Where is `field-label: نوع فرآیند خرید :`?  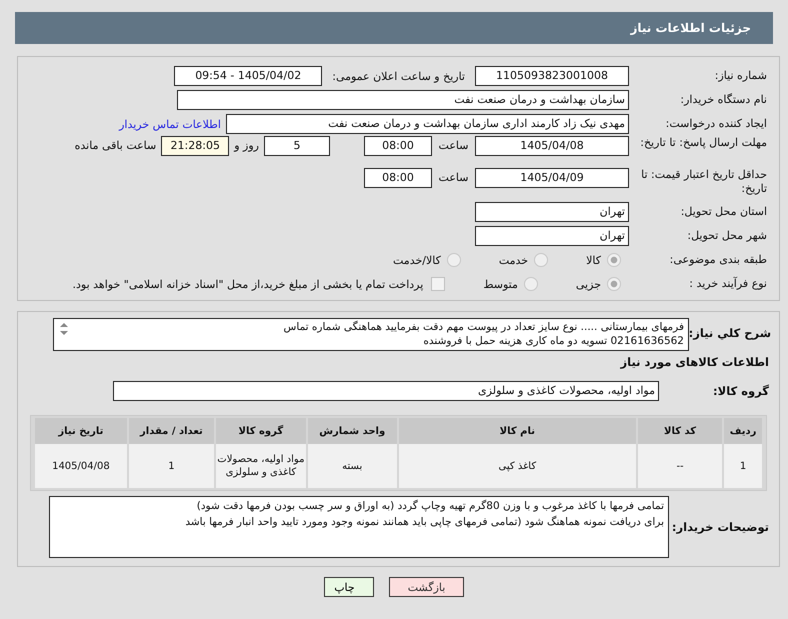
field-label: نوع فرآیند خرید : is located at coordinates (728, 284).